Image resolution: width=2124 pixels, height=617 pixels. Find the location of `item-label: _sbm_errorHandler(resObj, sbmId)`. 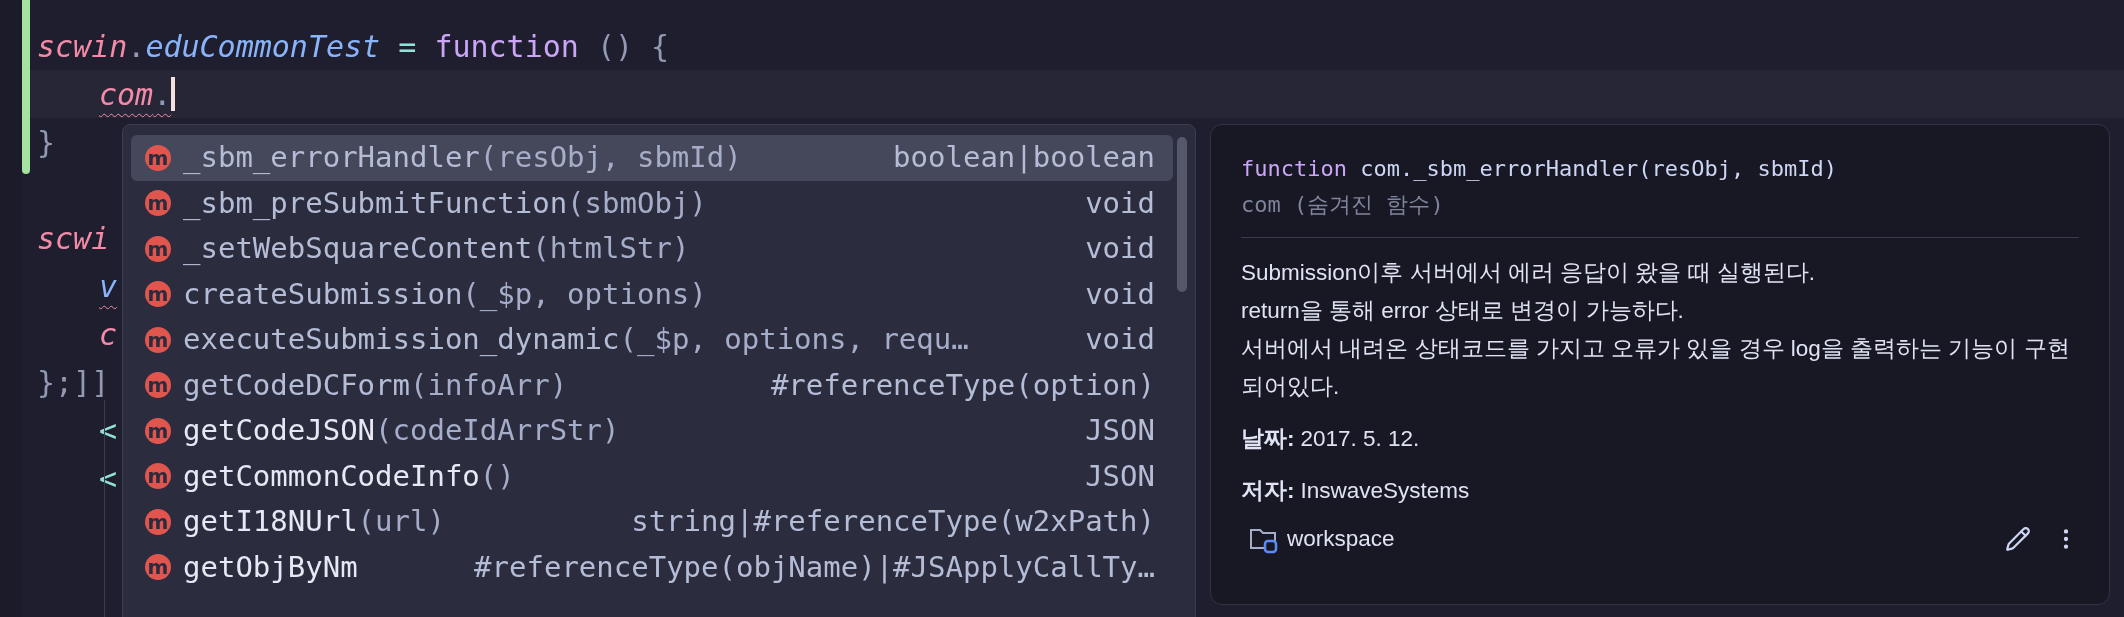

item-label: _sbm_errorHandler(resObj, sbmId) is located at coordinates (462, 157).